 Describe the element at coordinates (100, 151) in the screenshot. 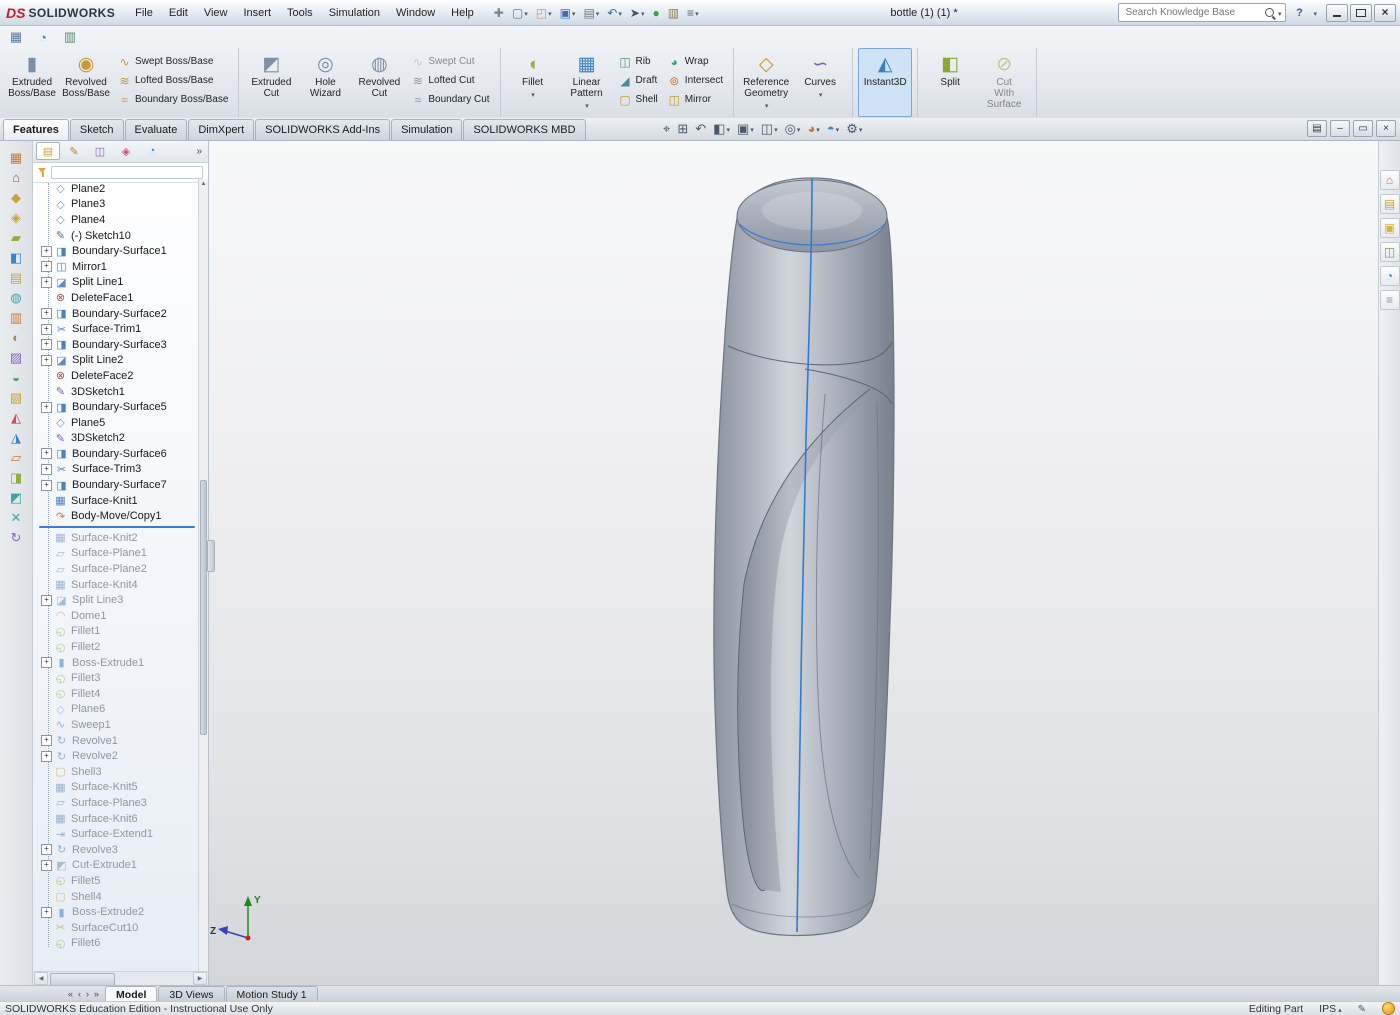

I see `configurationmanager-tab: ◫` at that location.